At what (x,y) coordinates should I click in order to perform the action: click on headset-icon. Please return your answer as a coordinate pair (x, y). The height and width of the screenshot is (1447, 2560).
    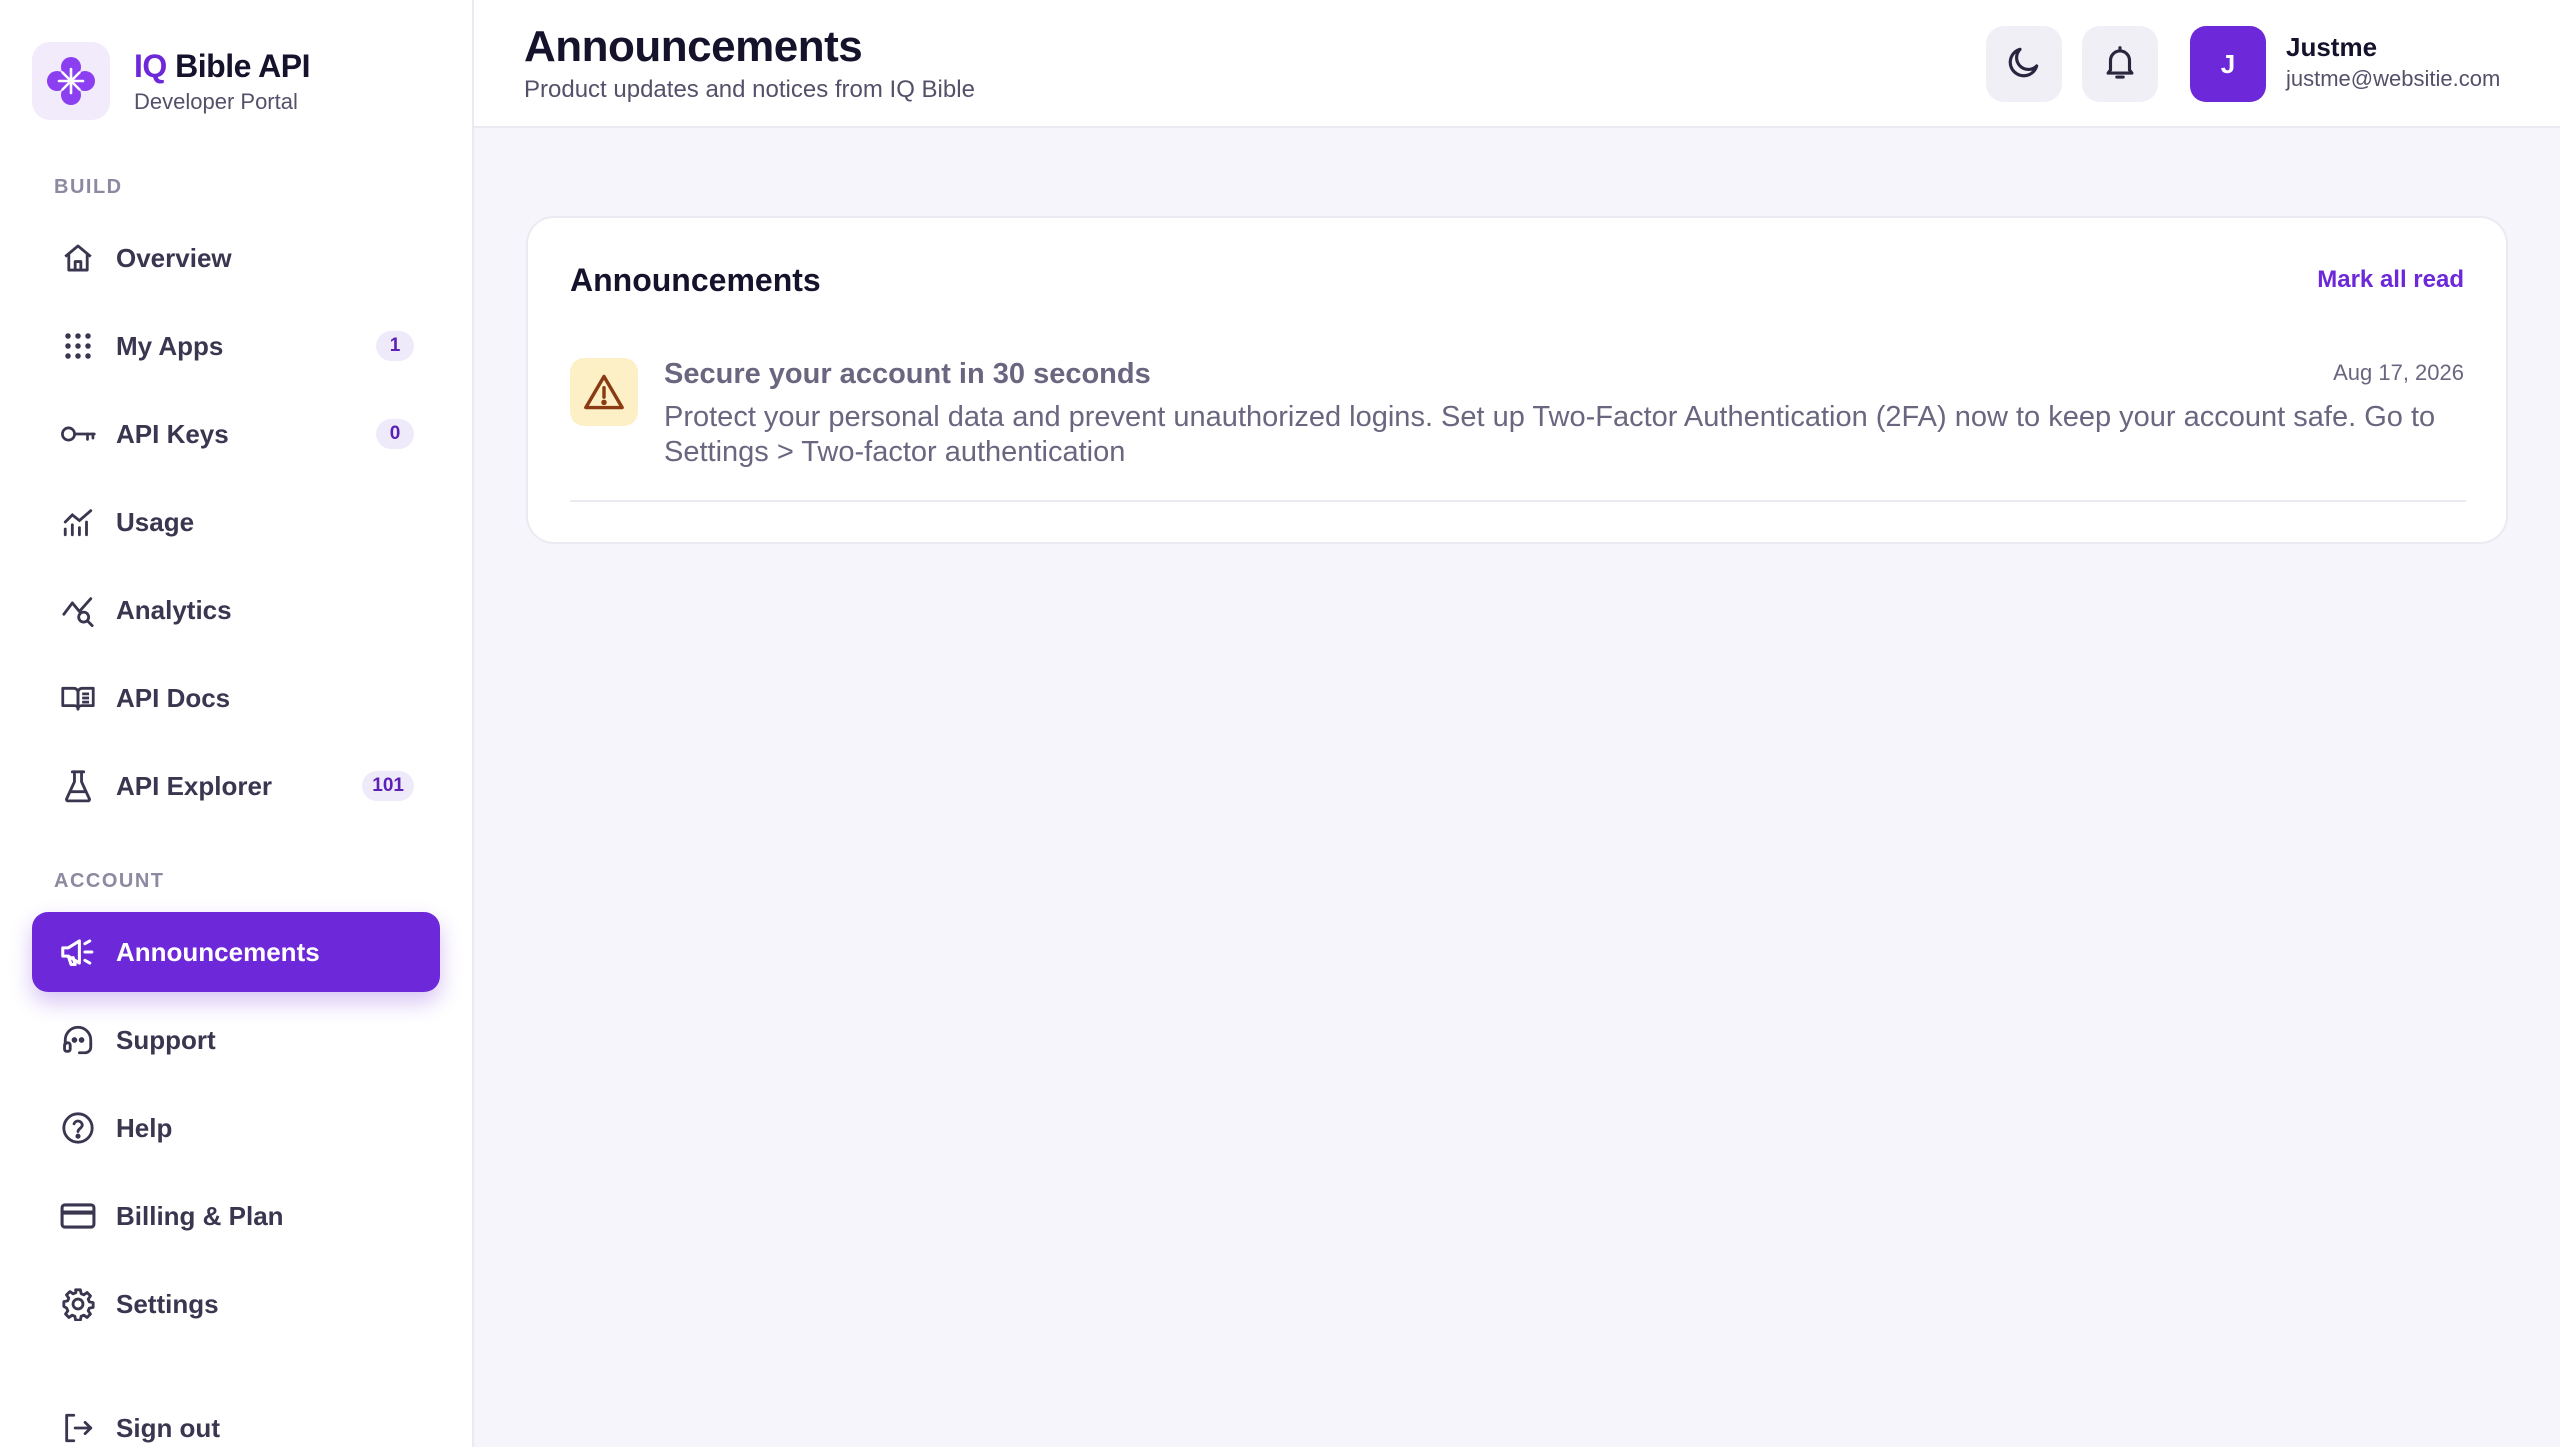
    Looking at the image, I should click on (78, 1040).